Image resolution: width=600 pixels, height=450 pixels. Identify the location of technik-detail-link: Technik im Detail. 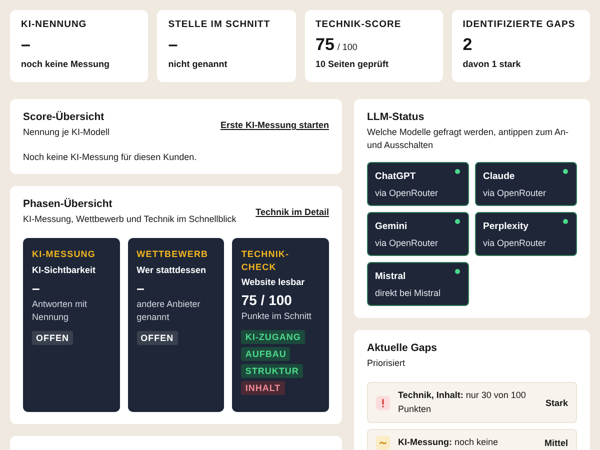
(292, 212).